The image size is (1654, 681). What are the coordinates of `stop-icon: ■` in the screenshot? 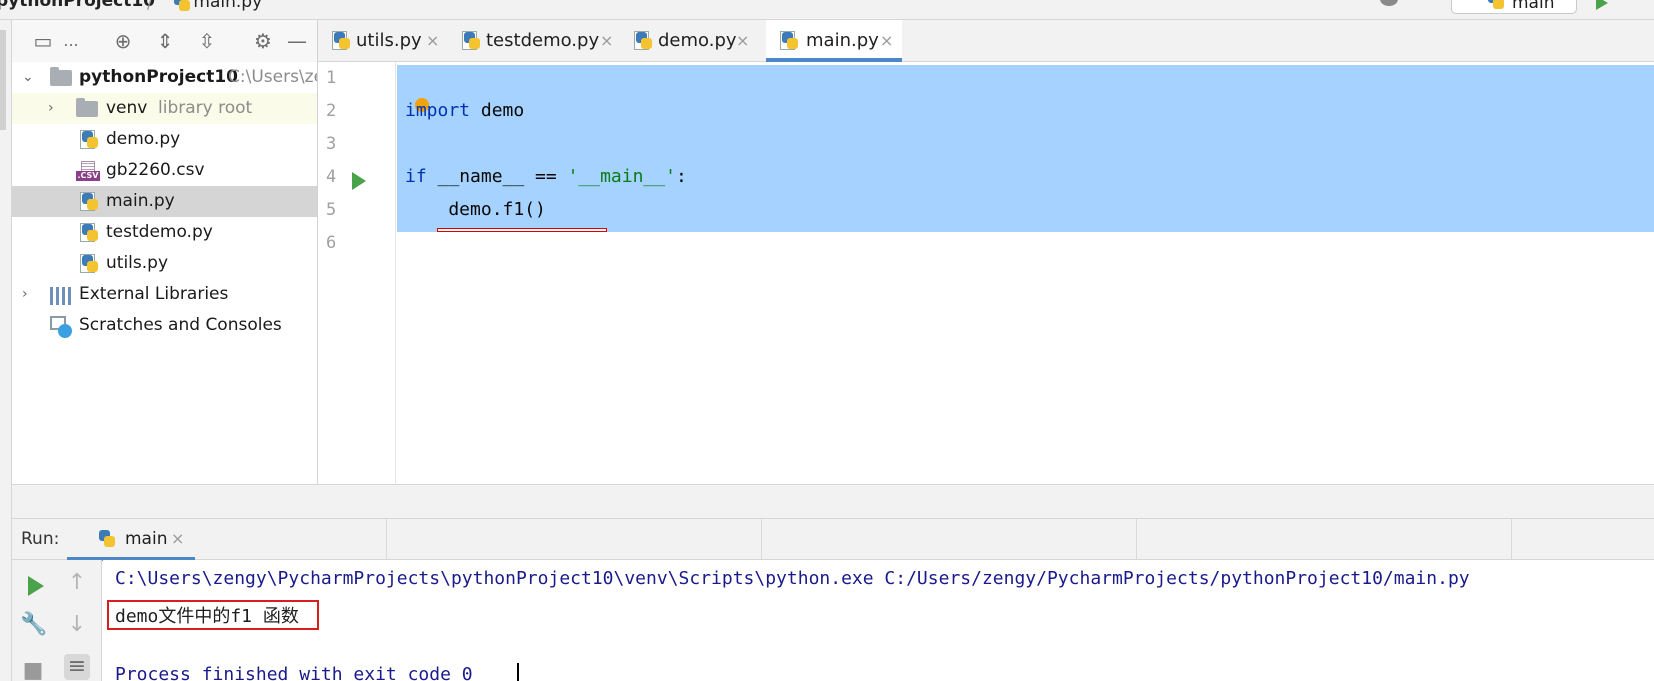 It's located at (33, 669).